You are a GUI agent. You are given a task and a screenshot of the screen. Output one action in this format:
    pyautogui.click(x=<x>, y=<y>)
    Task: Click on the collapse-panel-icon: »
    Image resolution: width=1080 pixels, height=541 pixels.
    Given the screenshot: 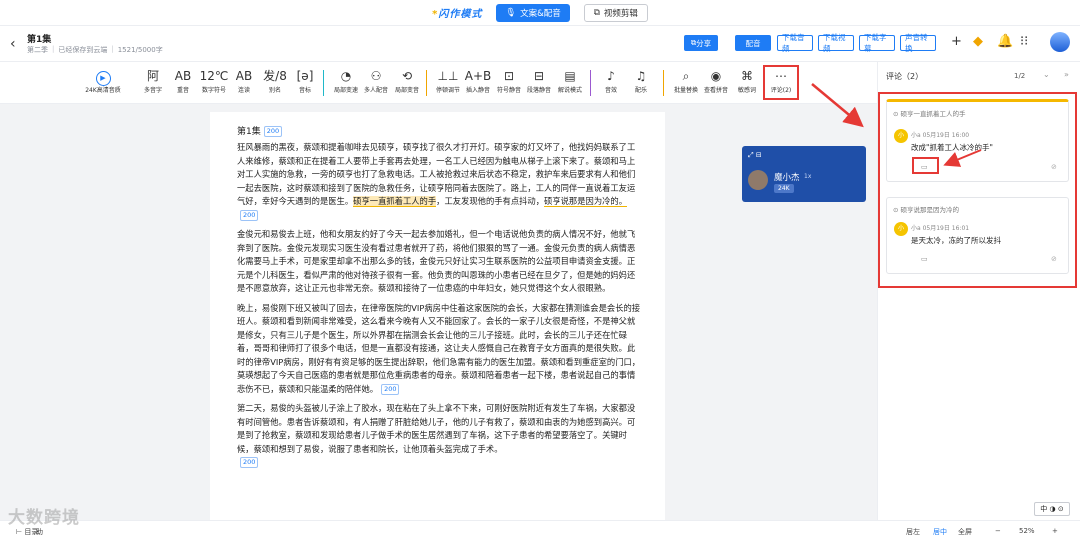 What is the action you would take?
    pyautogui.click(x=1066, y=74)
    